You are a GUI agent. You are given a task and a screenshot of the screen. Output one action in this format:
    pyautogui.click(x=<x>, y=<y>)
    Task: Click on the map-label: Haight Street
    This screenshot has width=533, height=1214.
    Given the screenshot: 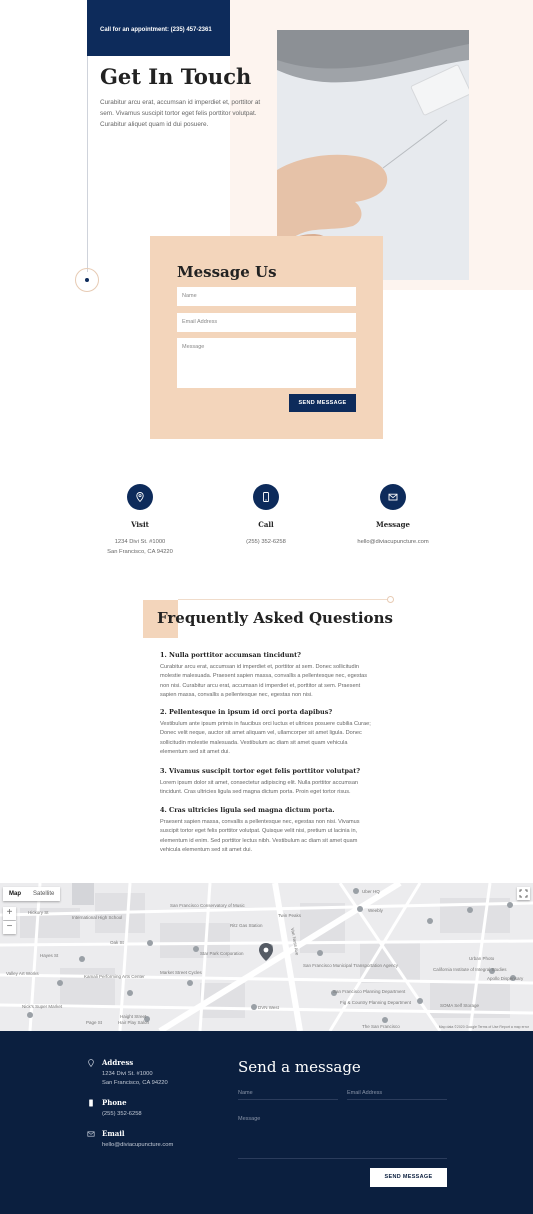 What is the action you would take?
    pyautogui.click(x=133, y=1016)
    